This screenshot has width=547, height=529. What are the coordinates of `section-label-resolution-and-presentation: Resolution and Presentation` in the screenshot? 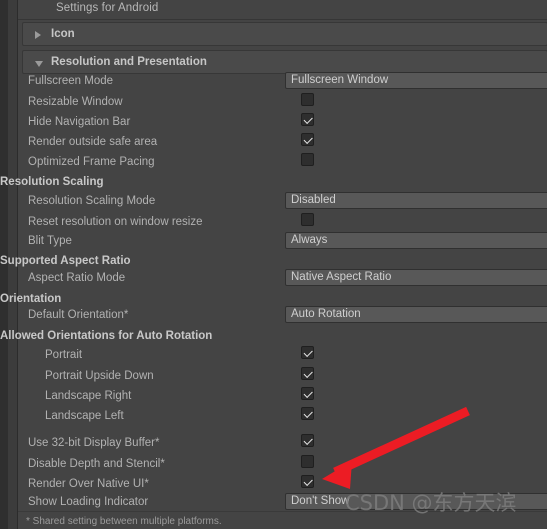 It's located at (129, 62).